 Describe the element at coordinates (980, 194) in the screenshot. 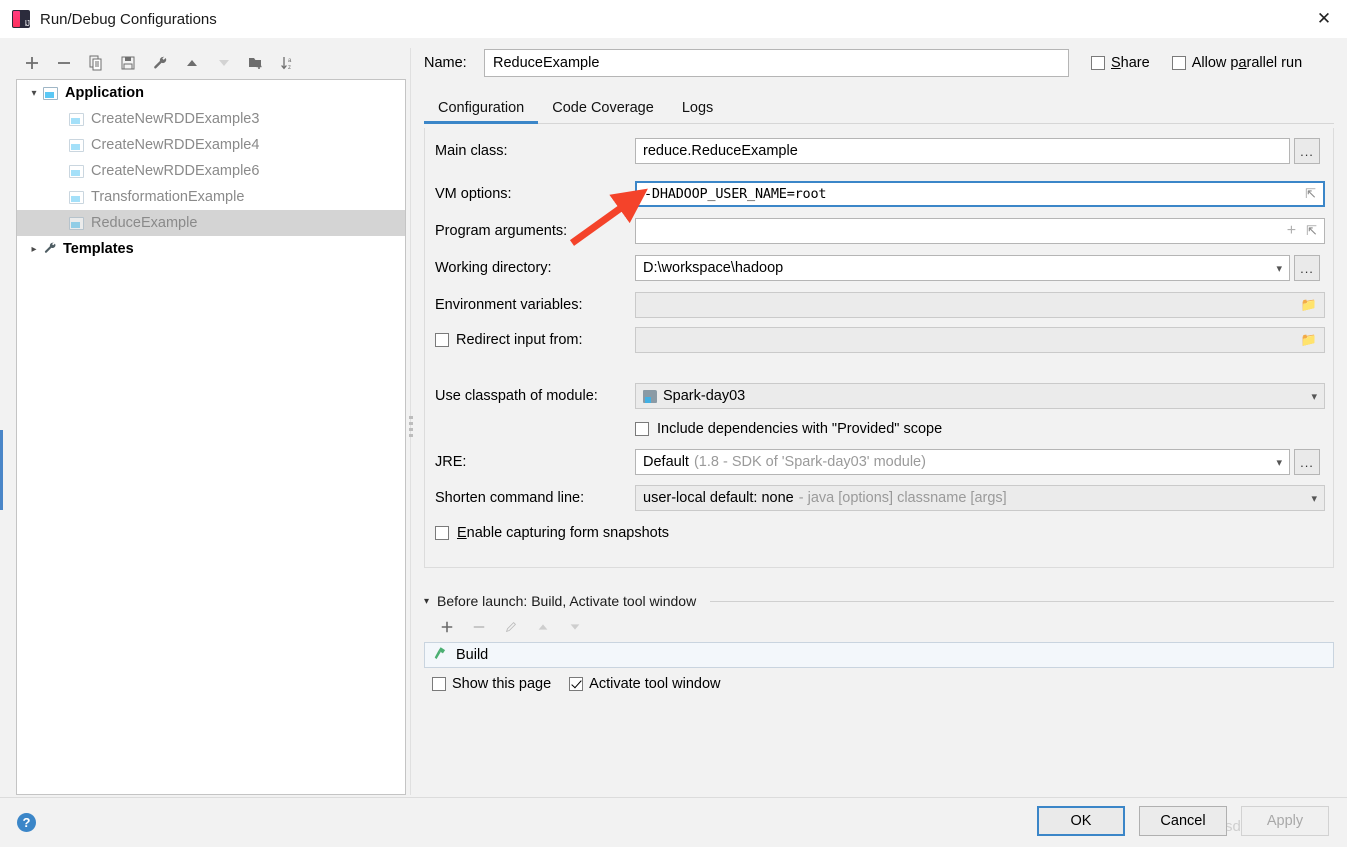

I see `vm-options-field: -DHADOOP_USER_NAME=root ⇱` at that location.